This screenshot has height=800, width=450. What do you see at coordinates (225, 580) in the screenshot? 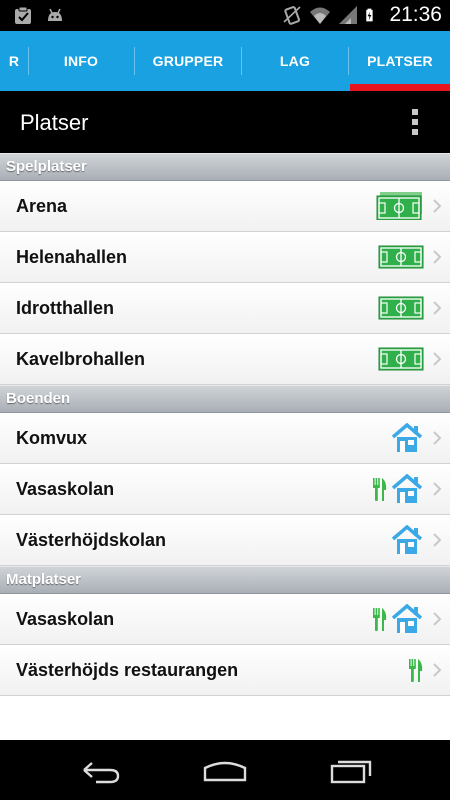
I see `section-header-matplatser: Matplatser` at bounding box center [225, 580].